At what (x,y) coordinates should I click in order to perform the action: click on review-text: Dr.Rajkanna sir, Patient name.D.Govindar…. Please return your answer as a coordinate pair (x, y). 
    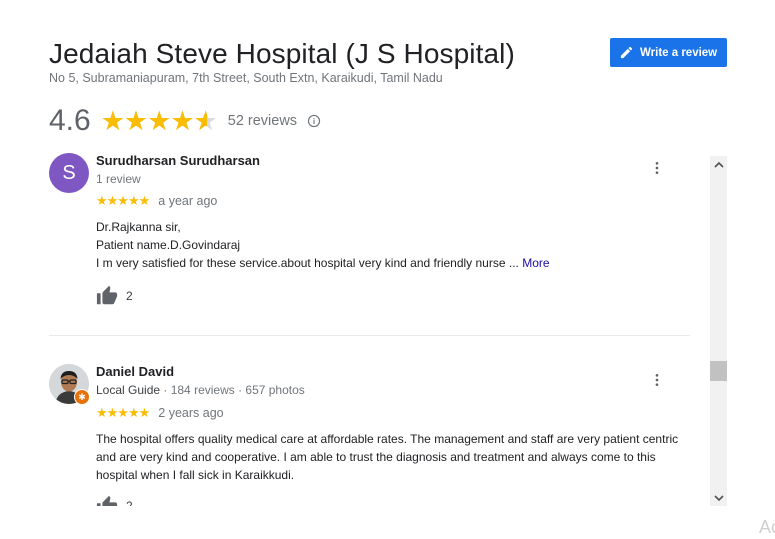
    Looking at the image, I should click on (391, 245).